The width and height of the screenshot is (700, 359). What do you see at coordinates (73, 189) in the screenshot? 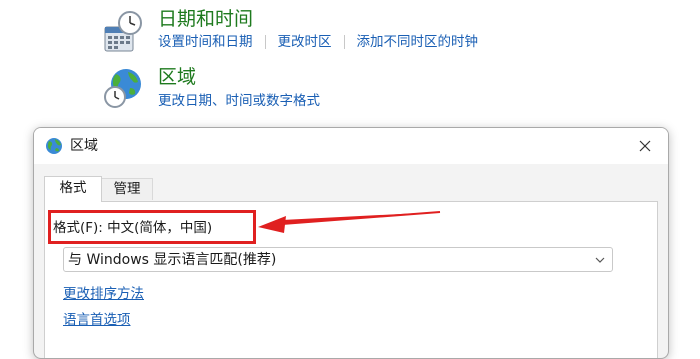
I see `tab-format: 格式` at bounding box center [73, 189].